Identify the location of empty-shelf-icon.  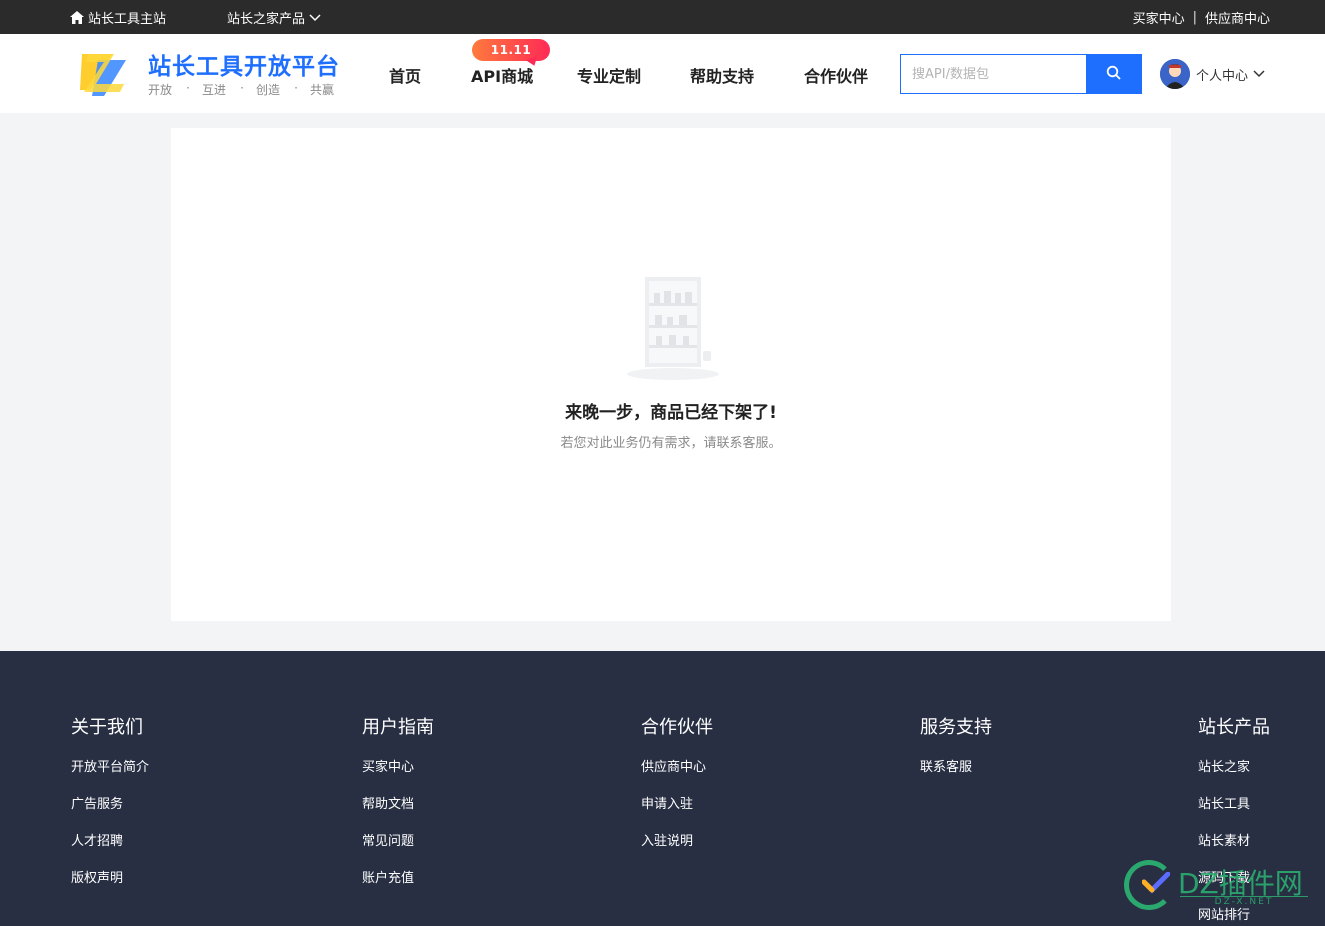
(673, 328).